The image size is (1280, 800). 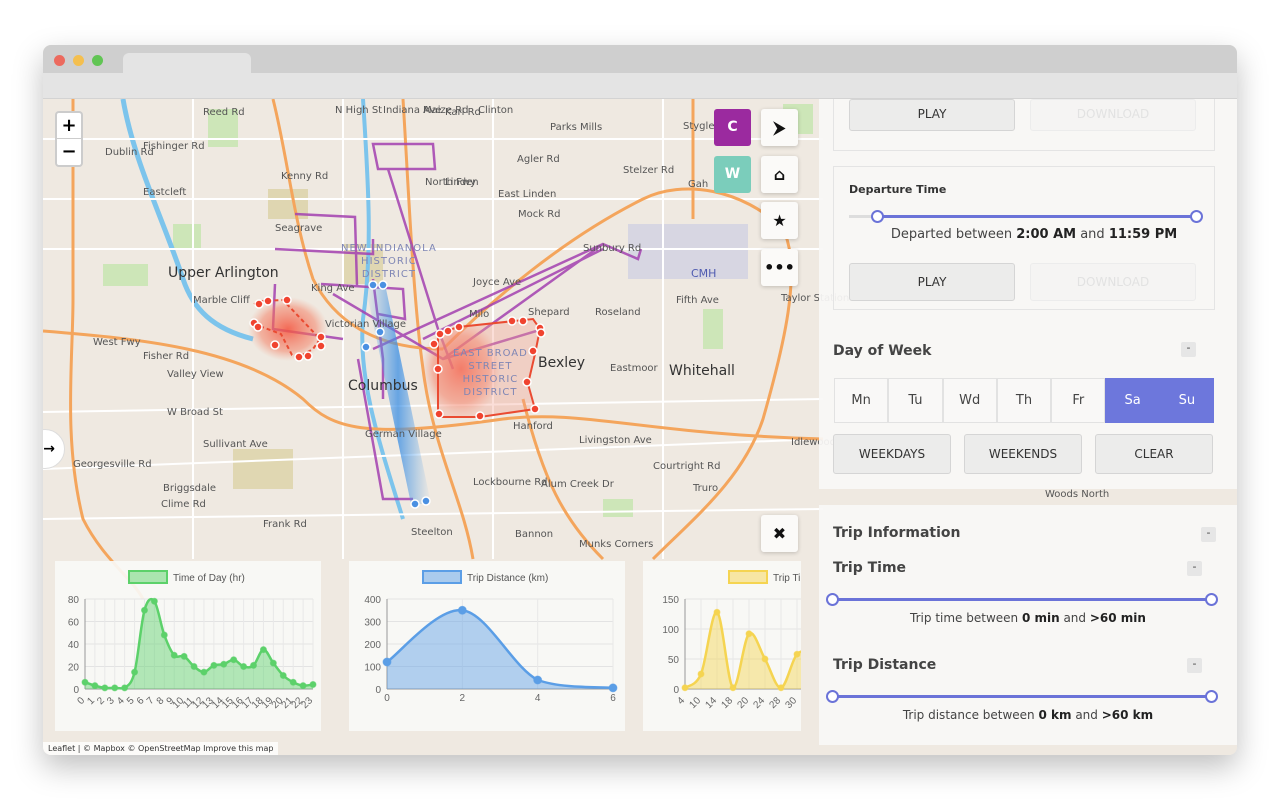 What do you see at coordinates (892, 454) in the screenshot?
I see `weekdays-button: WEEKDAYS` at bounding box center [892, 454].